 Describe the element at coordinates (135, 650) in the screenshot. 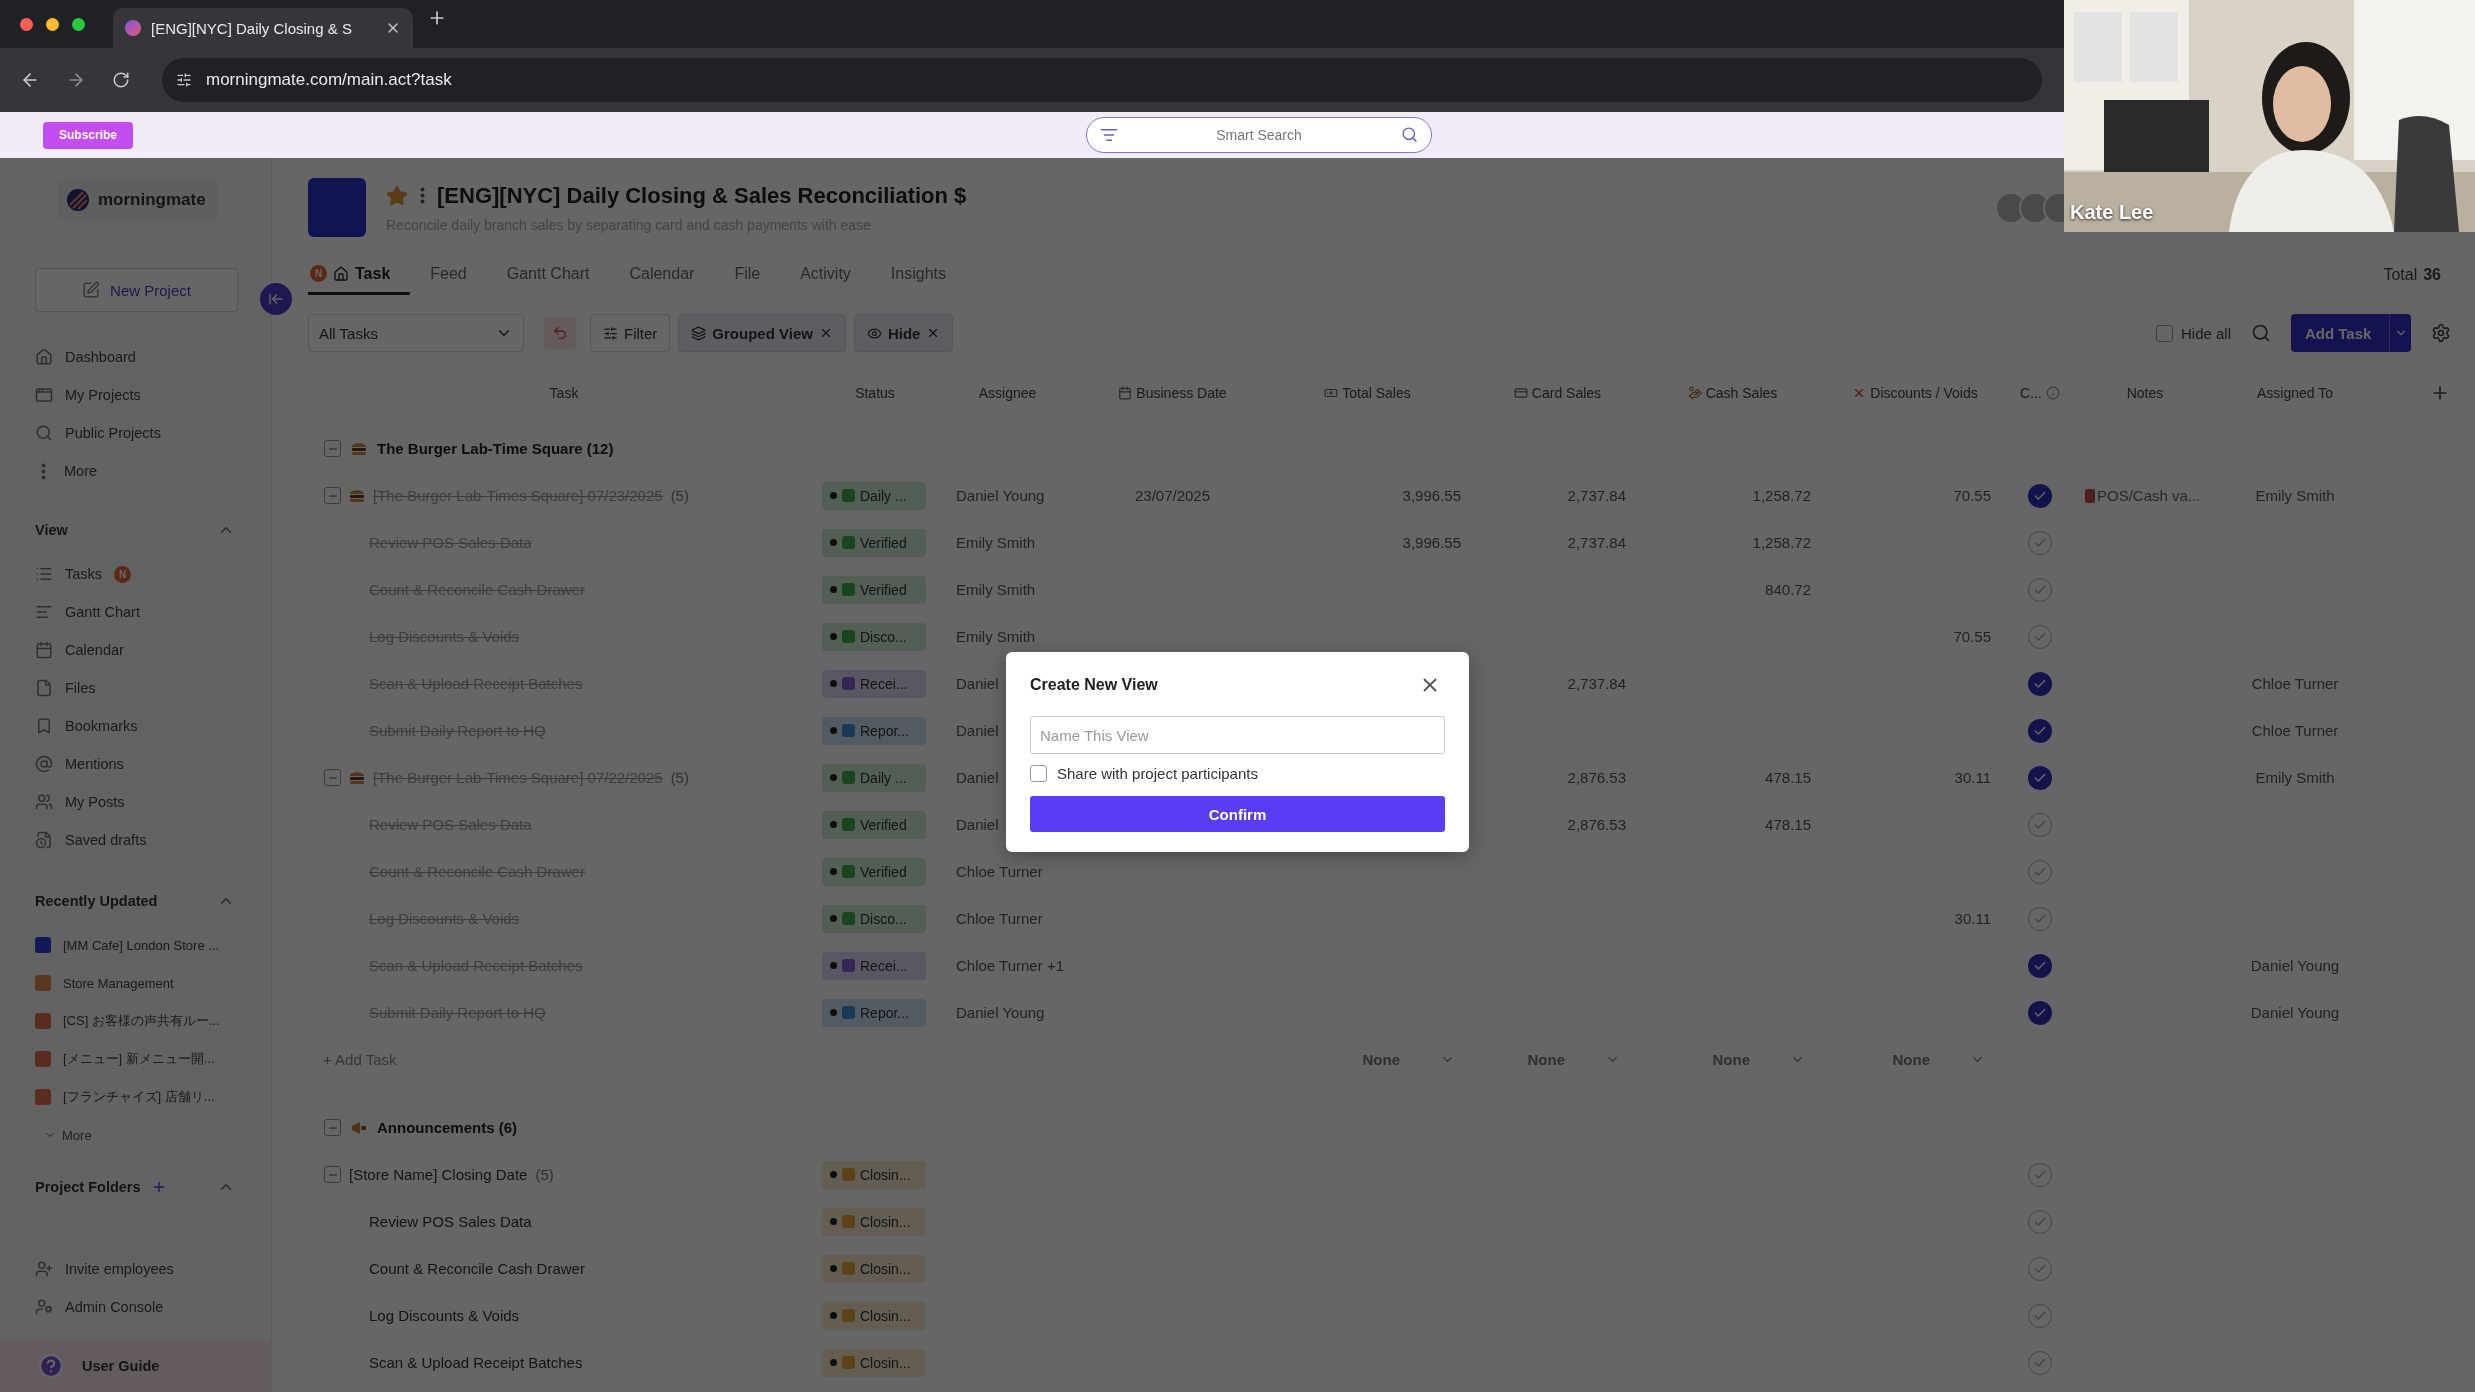

I see `sidebar-item: Calendar` at that location.